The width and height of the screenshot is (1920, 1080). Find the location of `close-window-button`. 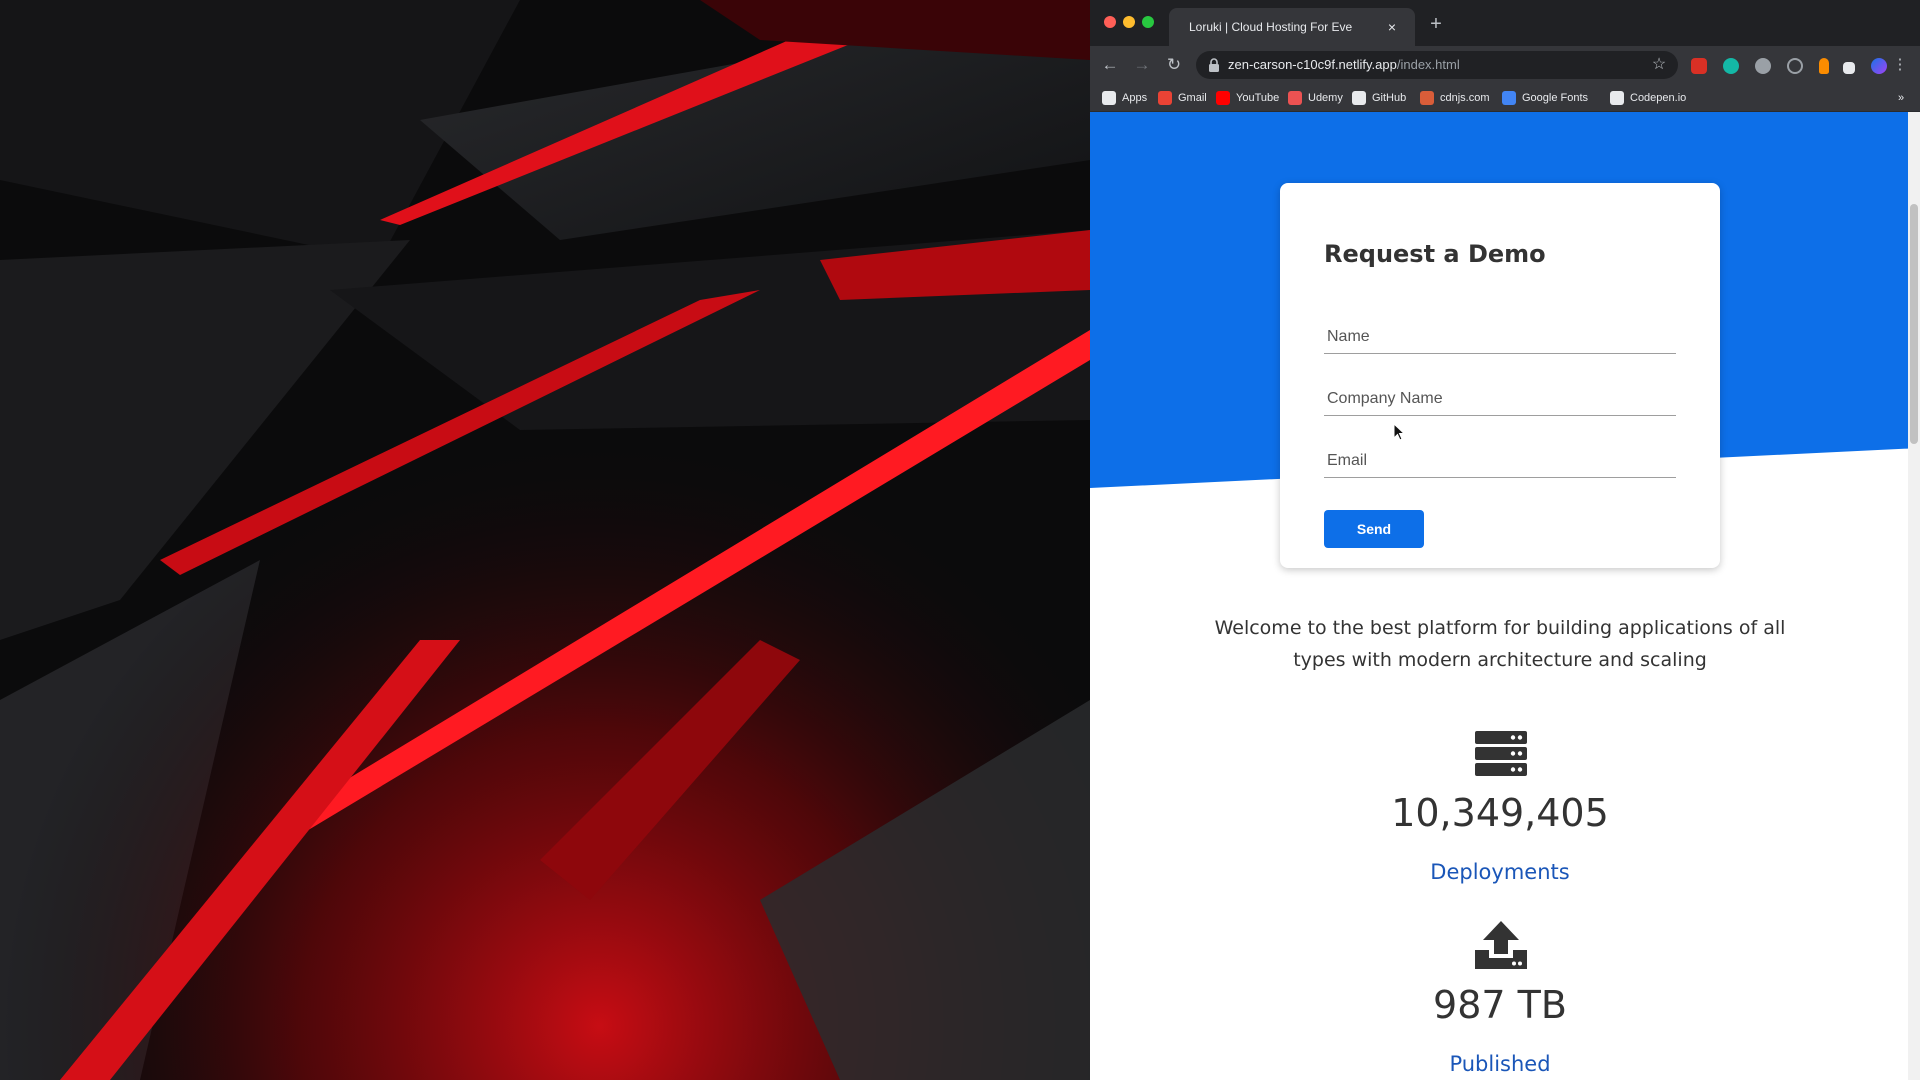

close-window-button is located at coordinates (1110, 22).